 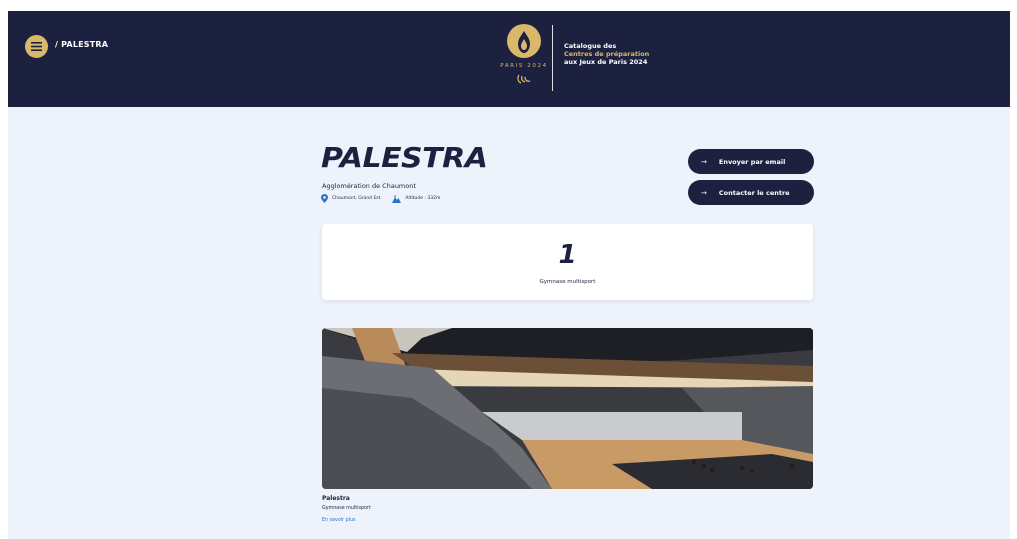 What do you see at coordinates (754, 192) in the screenshot?
I see `contact-center-label: Contacter le centre` at bounding box center [754, 192].